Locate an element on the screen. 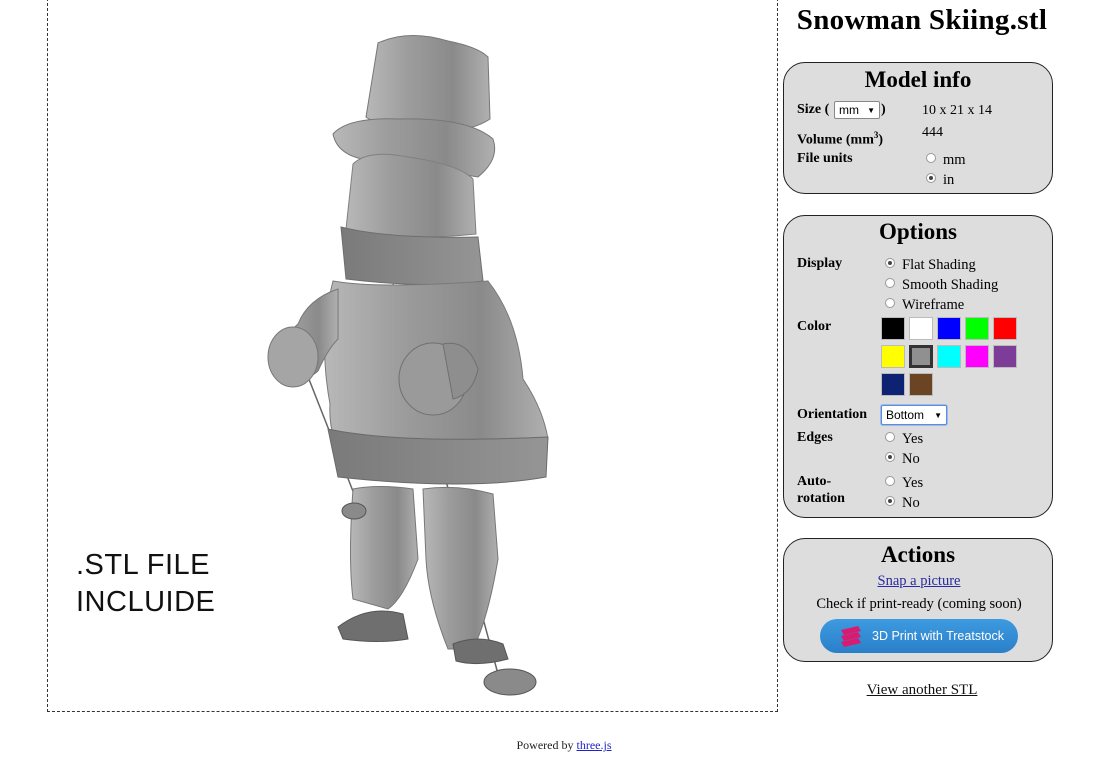 The width and height of the screenshot is (1116, 780). file-unit-option-mm: mm is located at coordinates (946, 160).